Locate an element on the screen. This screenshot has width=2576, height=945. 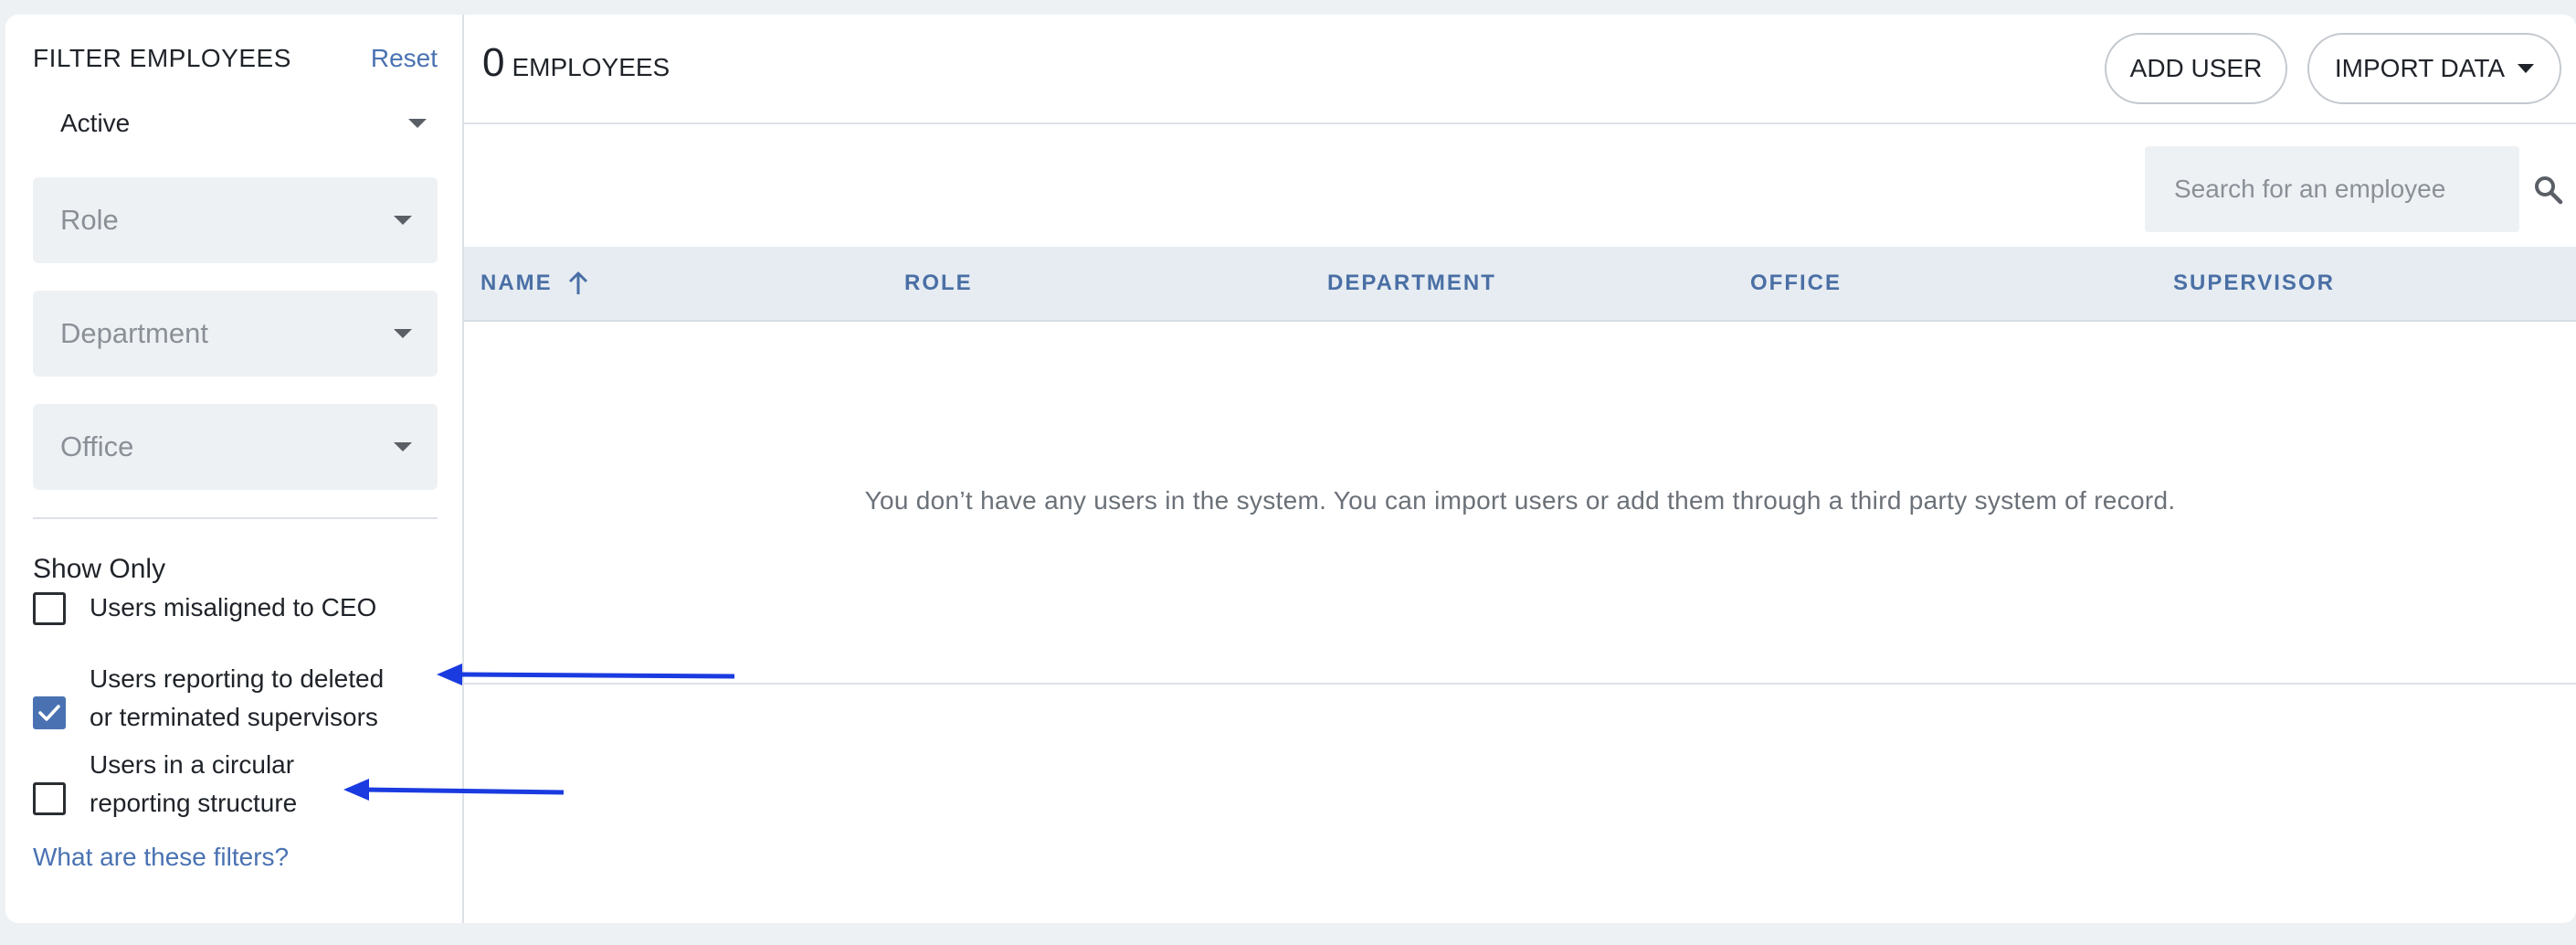
show-only-heading: Show Only is located at coordinates (99, 569).